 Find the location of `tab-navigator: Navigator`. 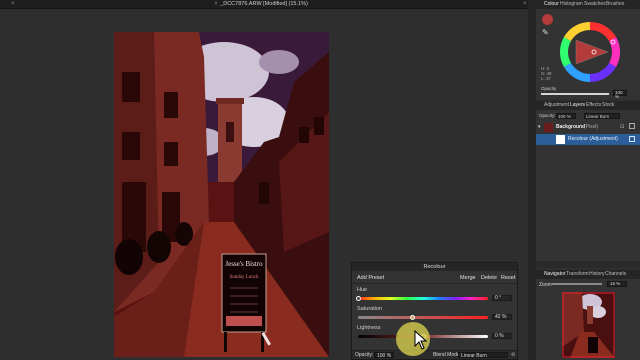

tab-navigator: Navigator is located at coordinates (554, 274).